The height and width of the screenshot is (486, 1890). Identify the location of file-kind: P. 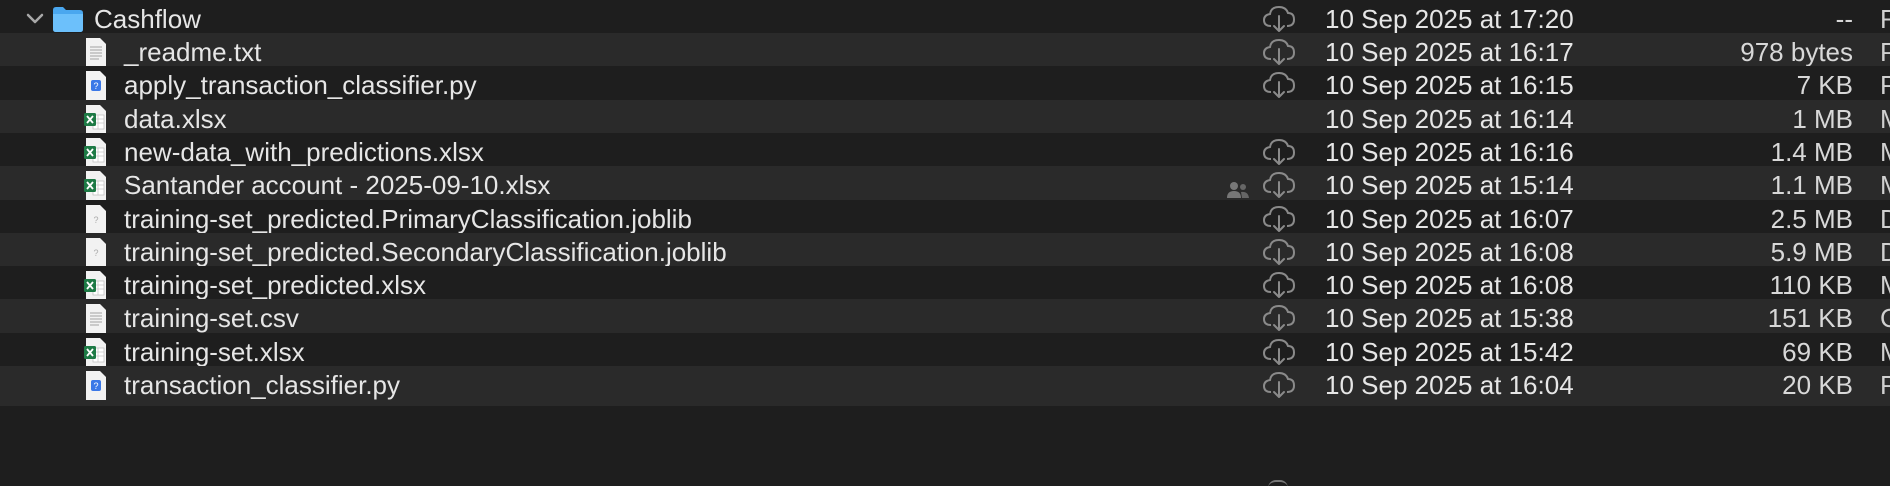
(1885, 385).